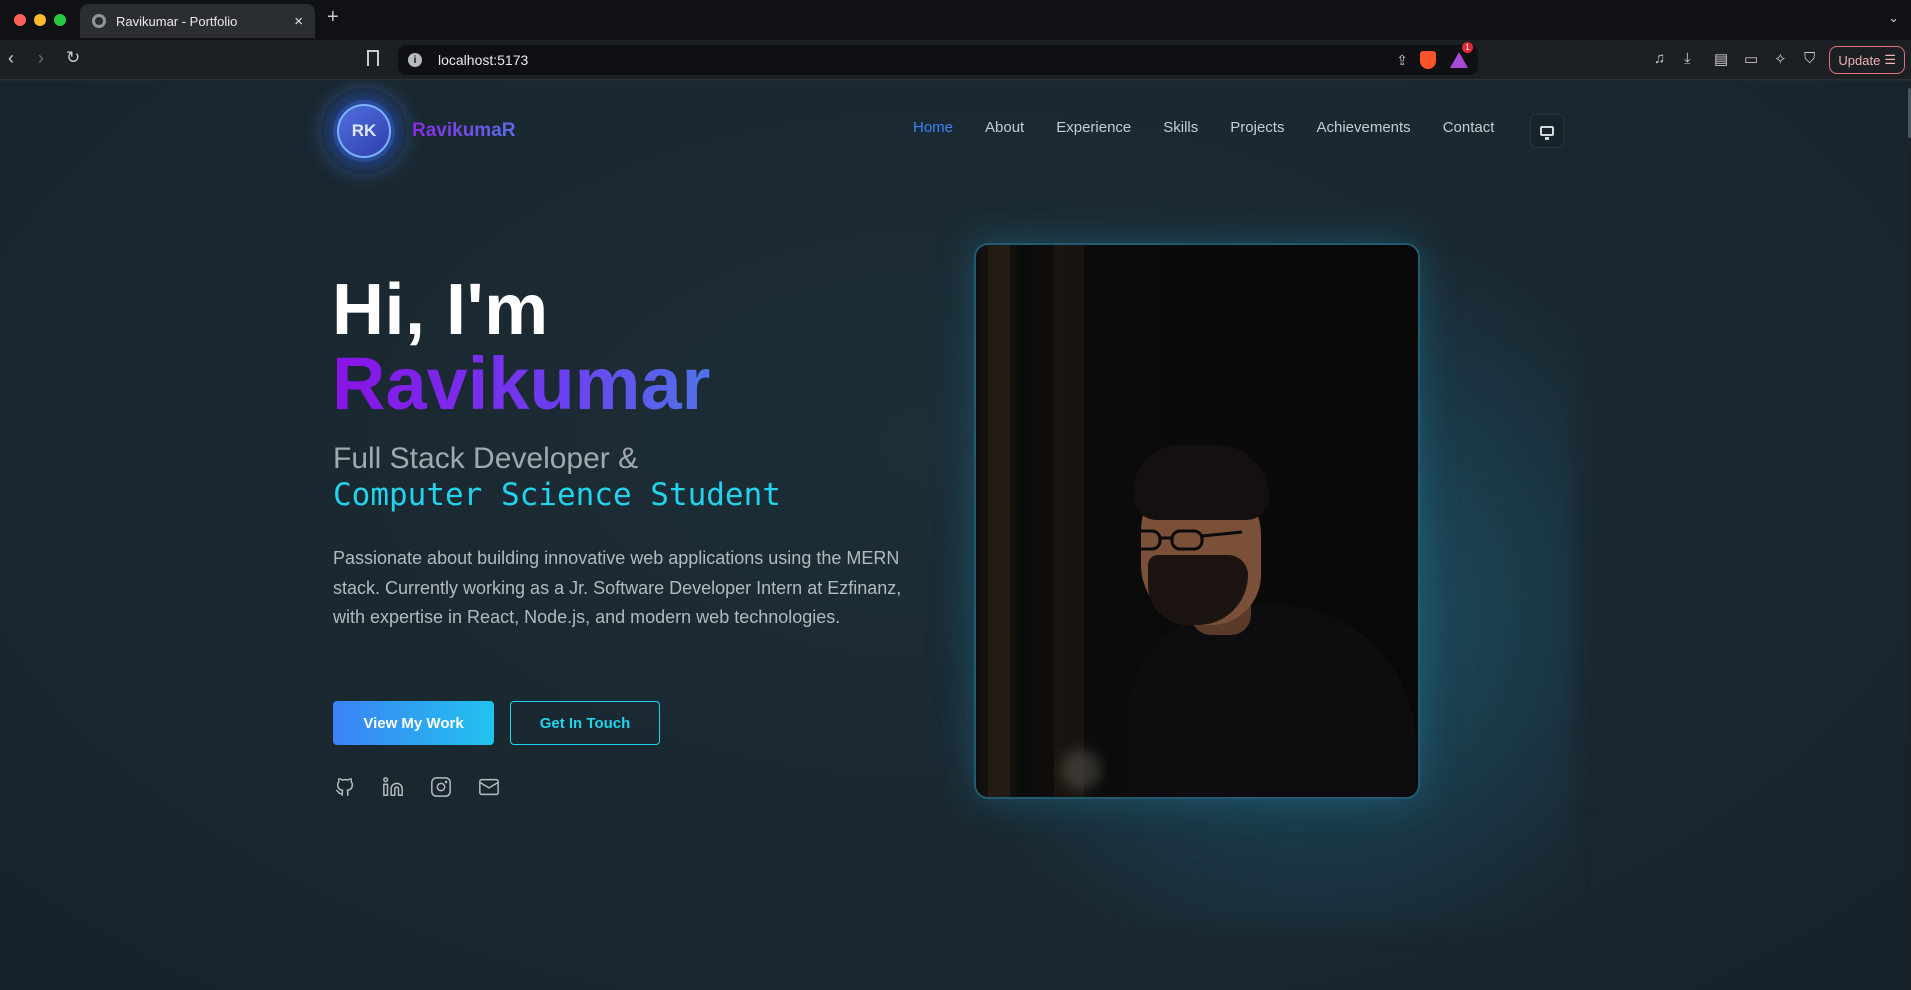 The height and width of the screenshot is (990, 1911). Describe the element at coordinates (585, 723) in the screenshot. I see `get-in-touch-button: Get In Touch` at that location.